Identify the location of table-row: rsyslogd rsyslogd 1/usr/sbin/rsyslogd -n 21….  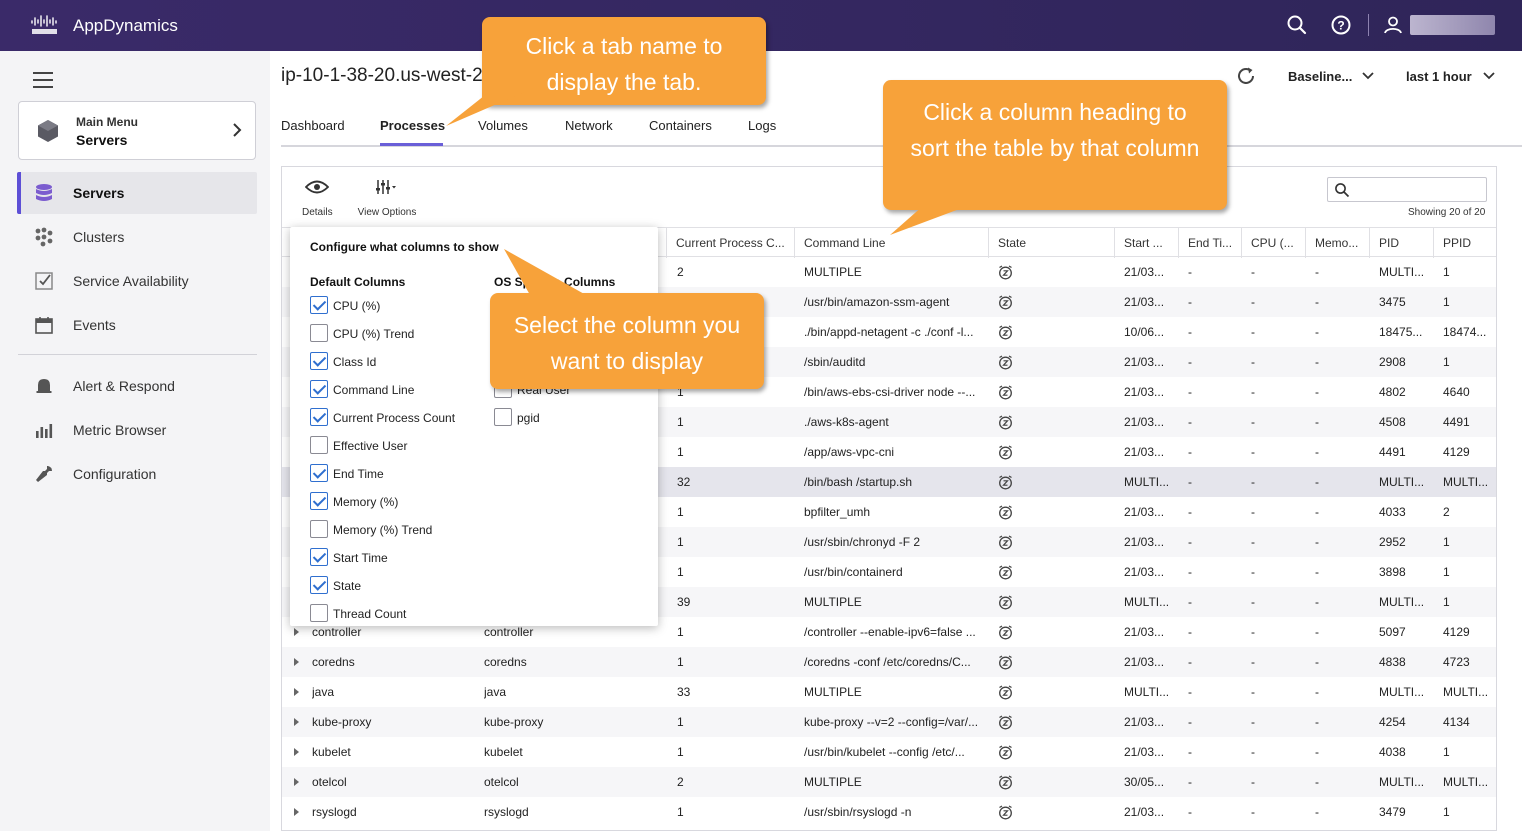
(889, 812).